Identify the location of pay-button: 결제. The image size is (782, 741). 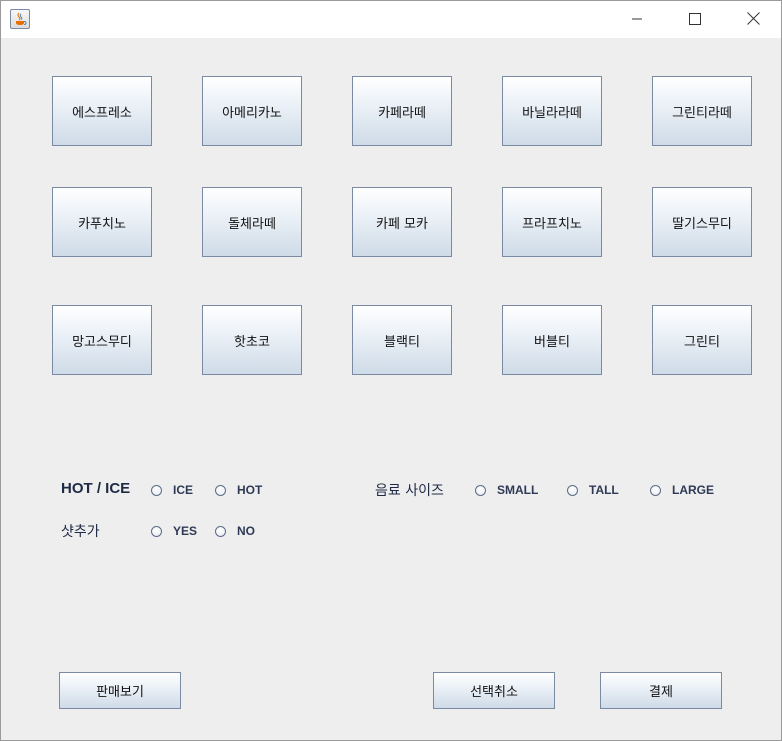
(661, 690).